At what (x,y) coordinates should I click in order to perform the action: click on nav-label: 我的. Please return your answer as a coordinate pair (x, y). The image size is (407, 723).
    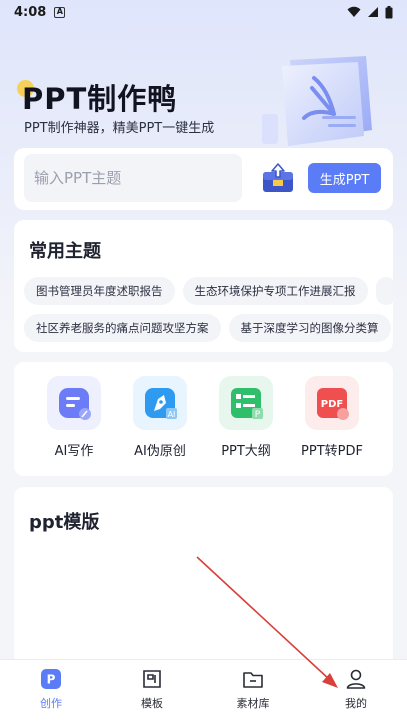
    Looking at the image, I should click on (356, 703).